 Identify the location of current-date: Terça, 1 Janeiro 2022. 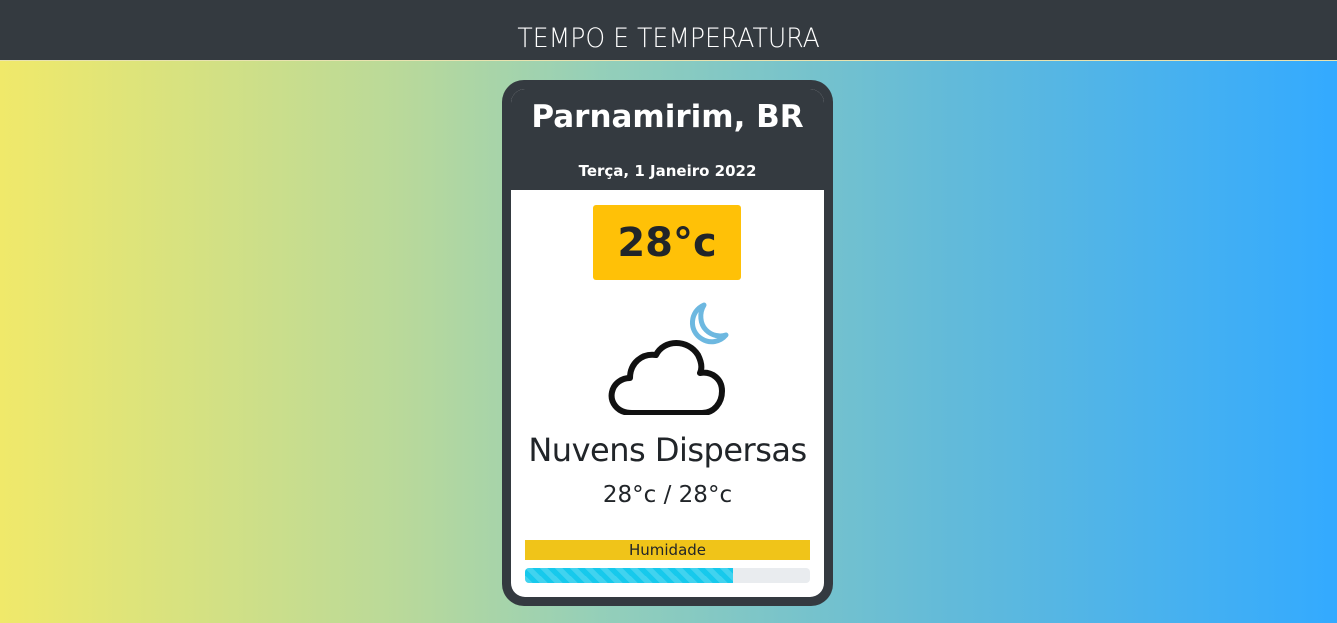
(667, 171).